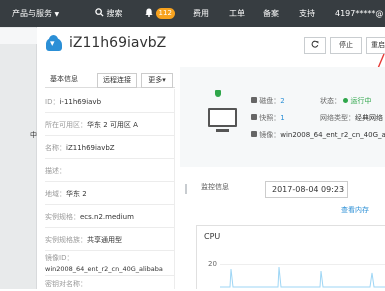 The height and width of the screenshot is (291, 385). What do you see at coordinates (76, 194) in the screenshot?
I see `info-value: 华东 2` at bounding box center [76, 194].